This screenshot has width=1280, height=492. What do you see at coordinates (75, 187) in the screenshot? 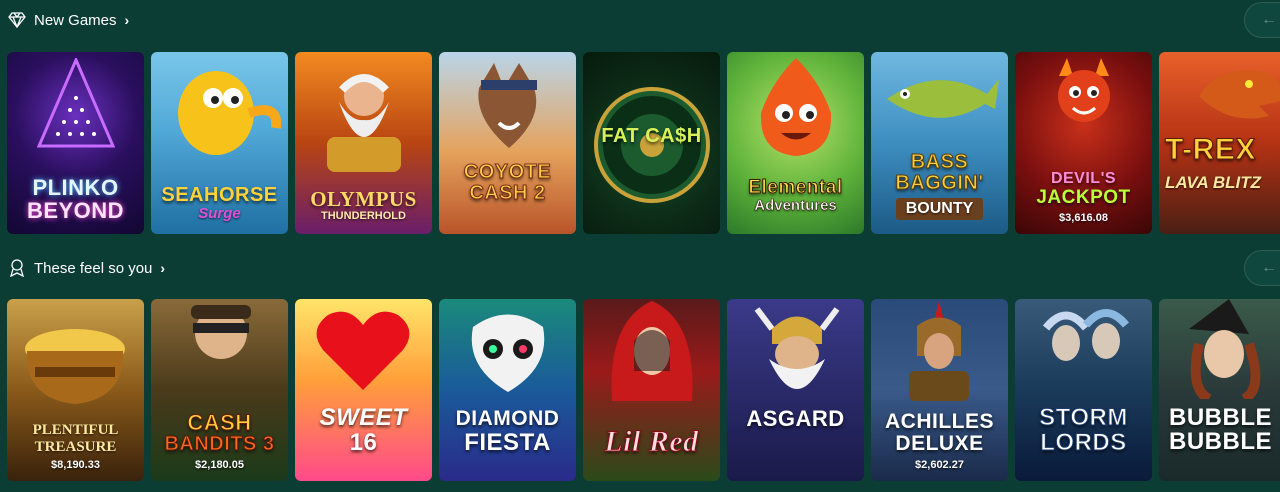
I see `game-title: PLINKO` at bounding box center [75, 187].